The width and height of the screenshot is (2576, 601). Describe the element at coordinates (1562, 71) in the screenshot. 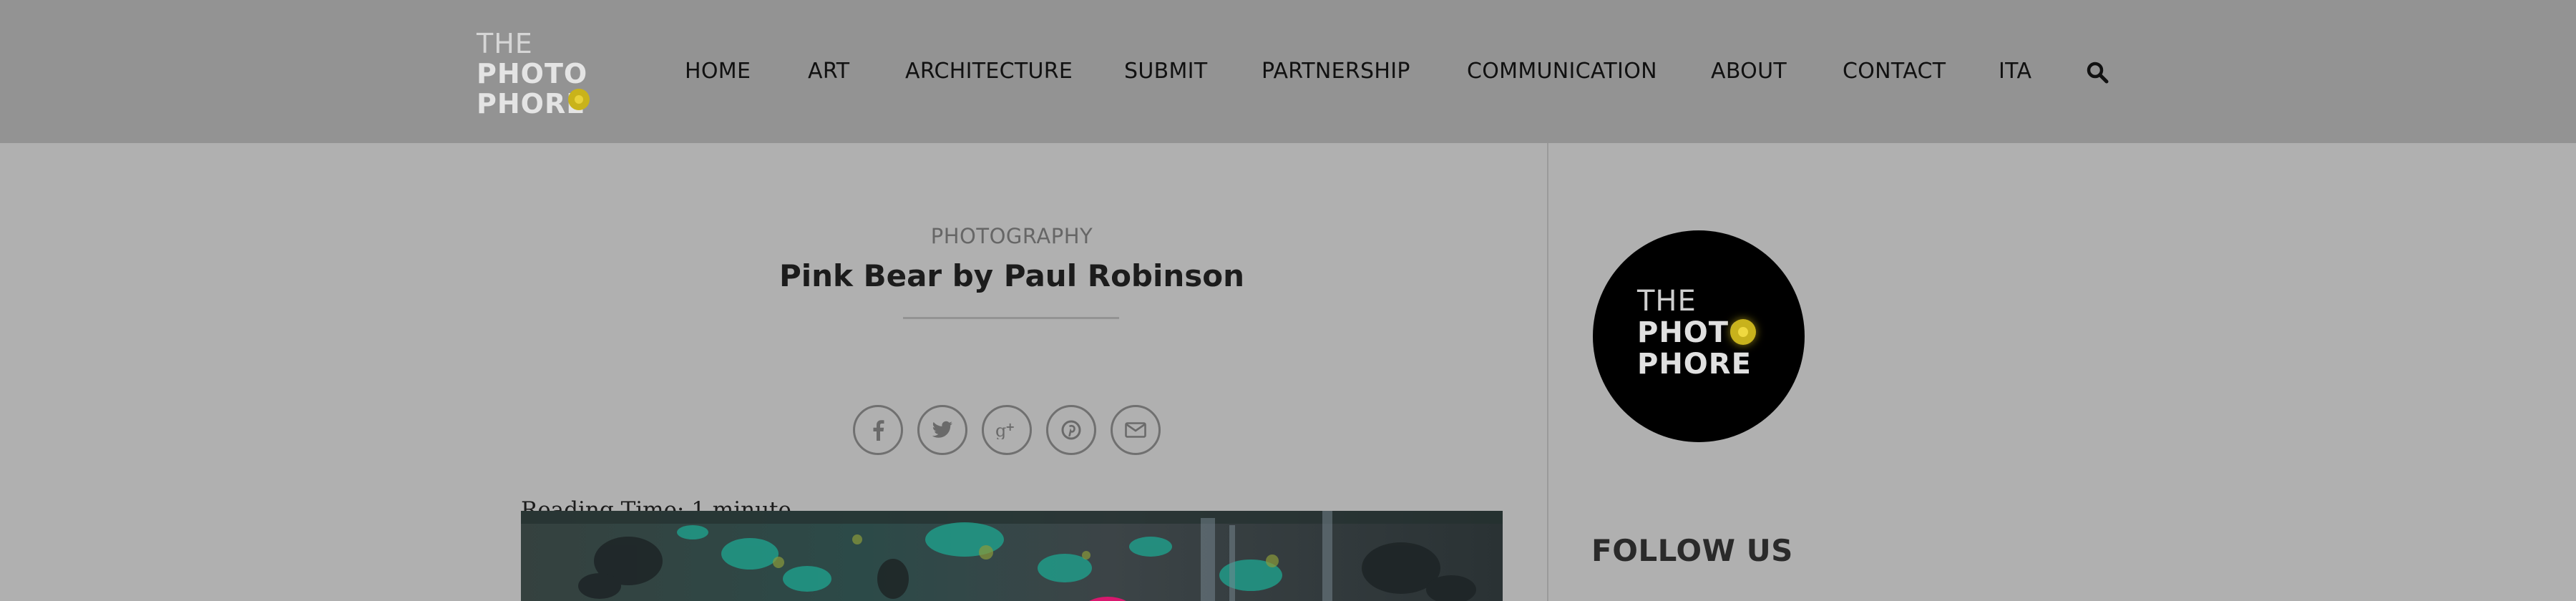

I see `nav-item-communication: COMMUNICATION` at that location.